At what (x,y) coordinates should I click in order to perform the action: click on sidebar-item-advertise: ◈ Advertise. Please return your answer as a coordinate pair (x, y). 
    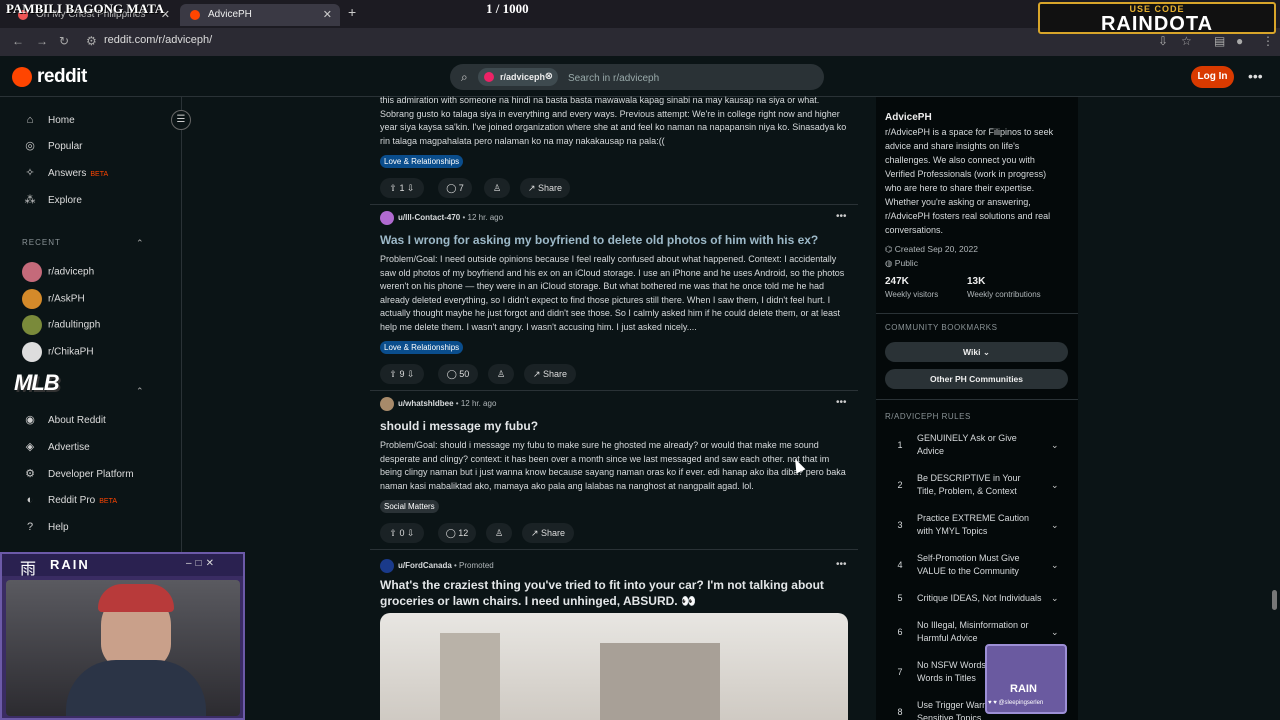
    Looking at the image, I should click on (56, 447).